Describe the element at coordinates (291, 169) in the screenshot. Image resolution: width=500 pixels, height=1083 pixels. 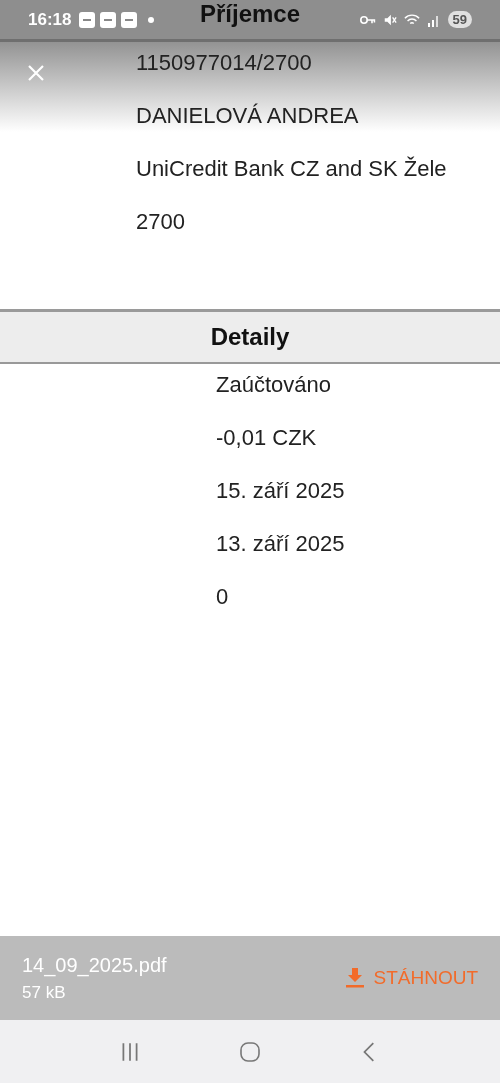
I see `recipient-text: UniCredit Bank CZ and SK Žele` at that location.